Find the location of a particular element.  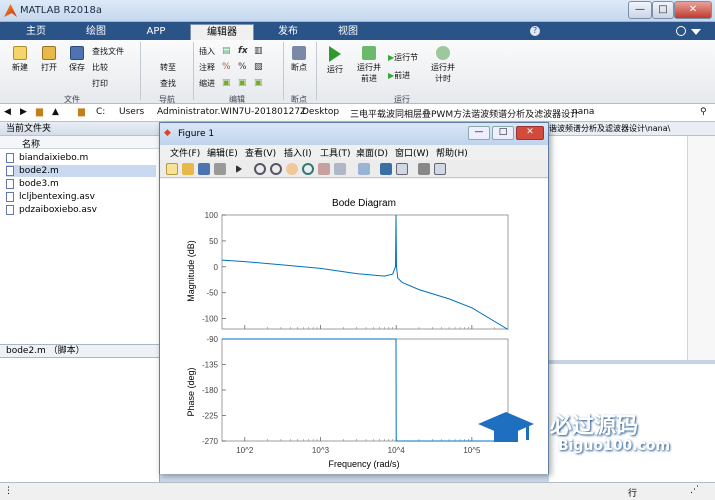

figure-icon: ◆ is located at coordinates (167, 133).